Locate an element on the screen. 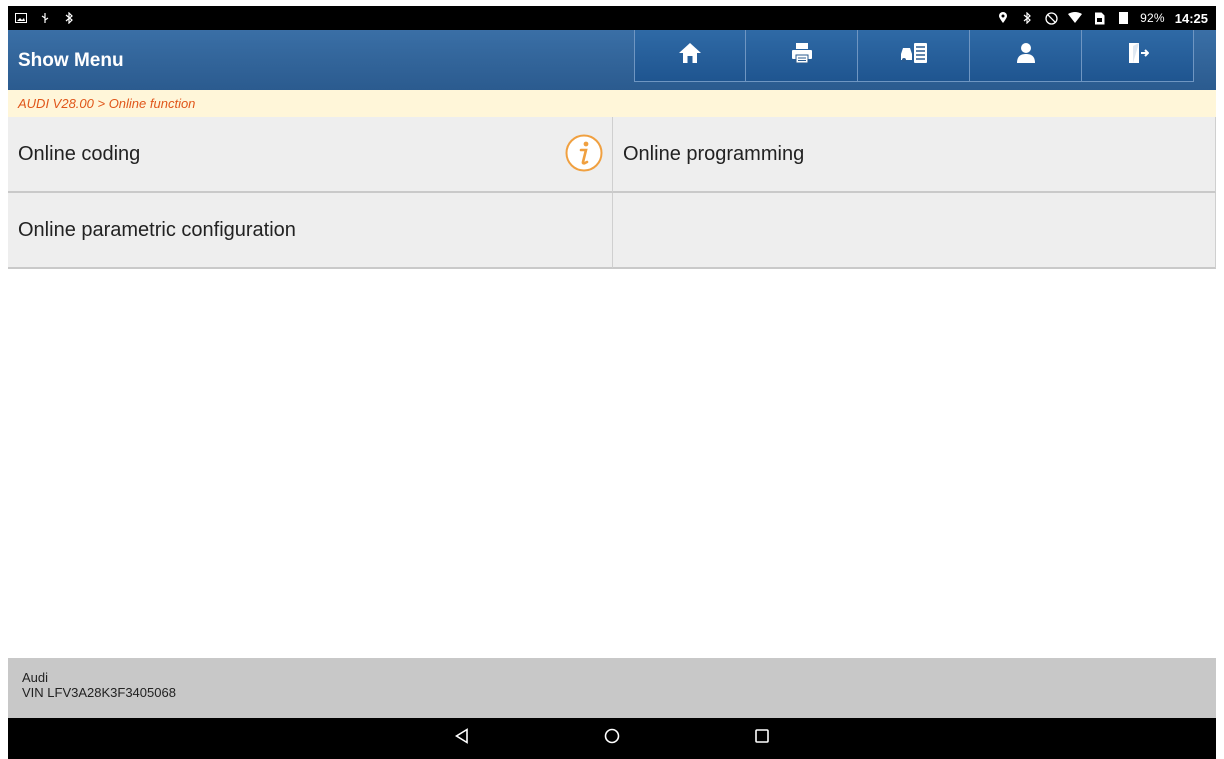  exit-button is located at coordinates (1138, 56).